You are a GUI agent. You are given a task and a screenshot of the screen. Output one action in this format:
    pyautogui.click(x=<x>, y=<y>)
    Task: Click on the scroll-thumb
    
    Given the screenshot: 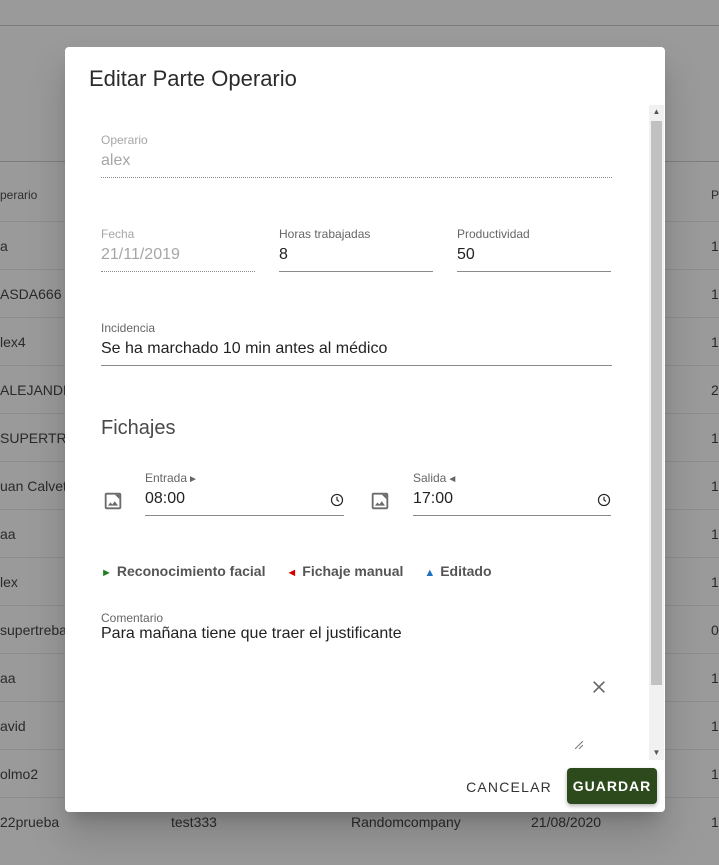 What is the action you would take?
    pyautogui.click(x=656, y=403)
    